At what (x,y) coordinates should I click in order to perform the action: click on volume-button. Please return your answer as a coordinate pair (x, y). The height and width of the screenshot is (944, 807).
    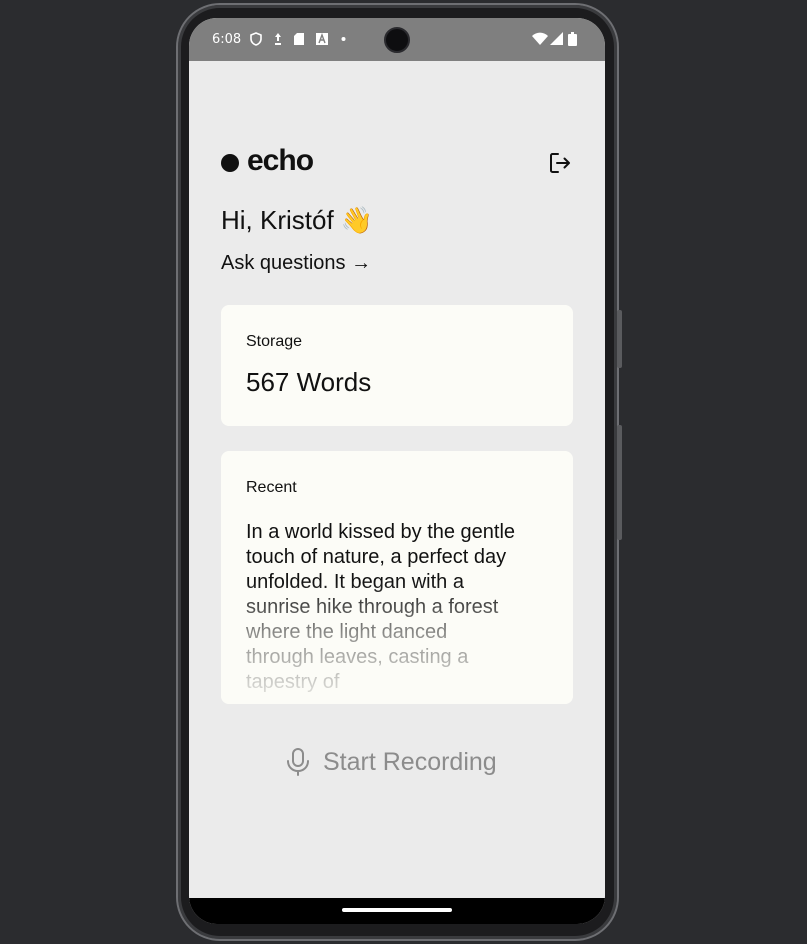
    Looking at the image, I should click on (619, 339).